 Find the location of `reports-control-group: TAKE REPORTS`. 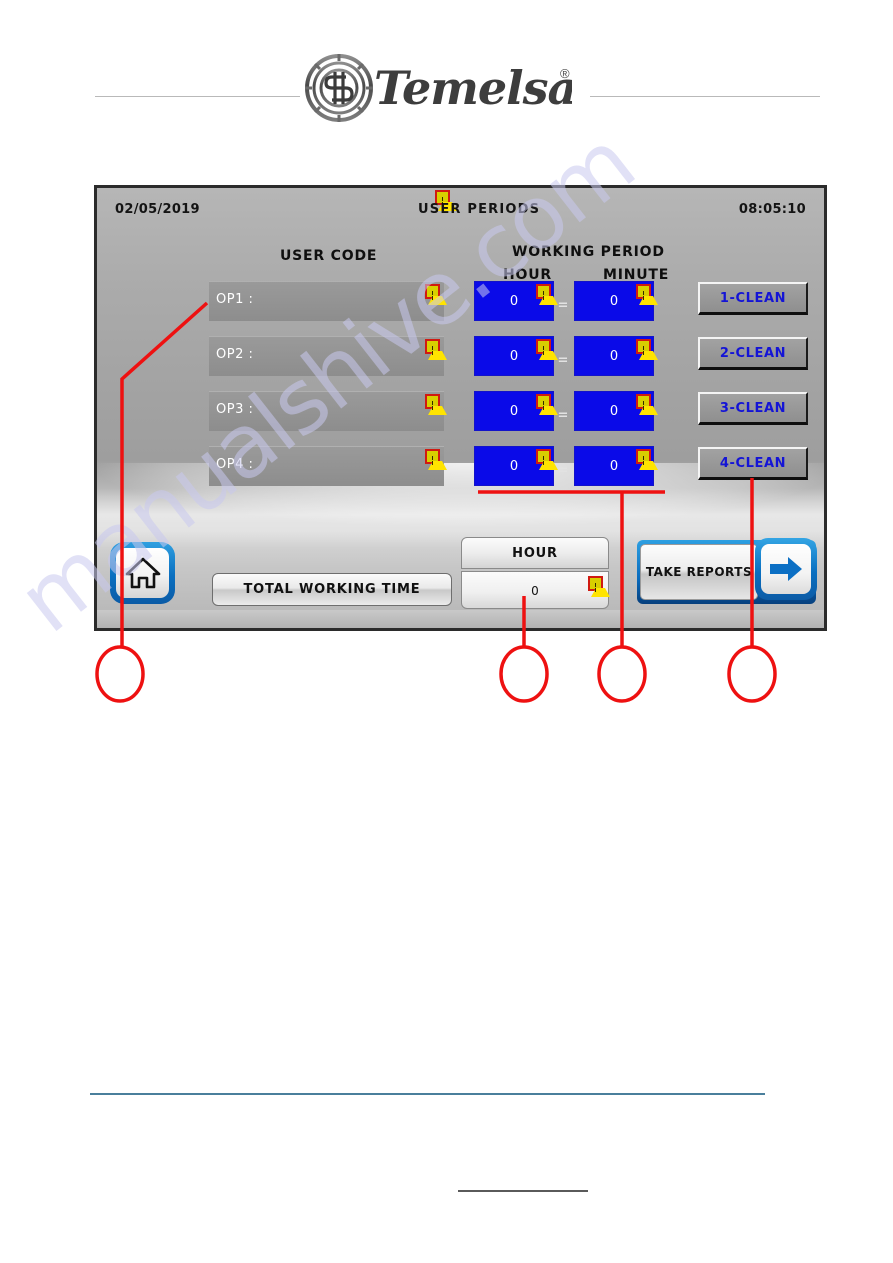

reports-control-group: TAKE REPORTS is located at coordinates (727, 571).